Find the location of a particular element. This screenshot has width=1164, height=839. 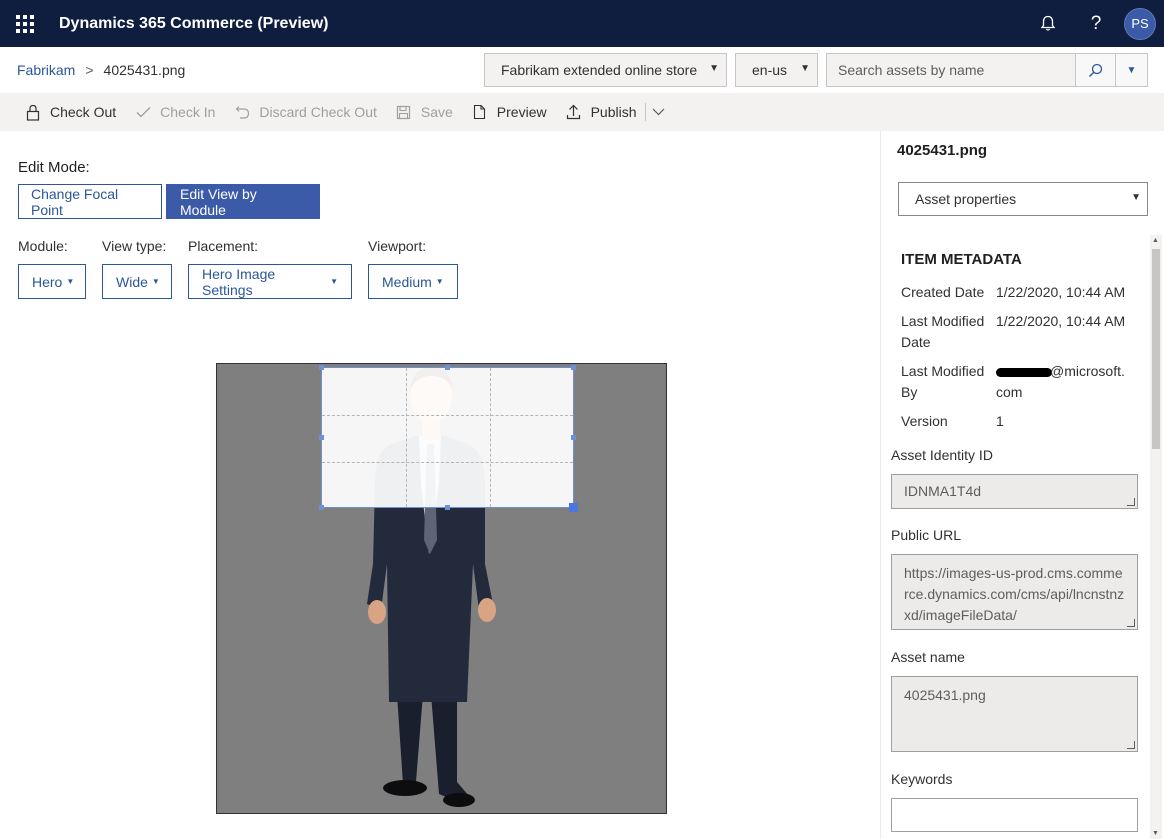

asset-name-field: 4025431.png is located at coordinates (1014, 714).